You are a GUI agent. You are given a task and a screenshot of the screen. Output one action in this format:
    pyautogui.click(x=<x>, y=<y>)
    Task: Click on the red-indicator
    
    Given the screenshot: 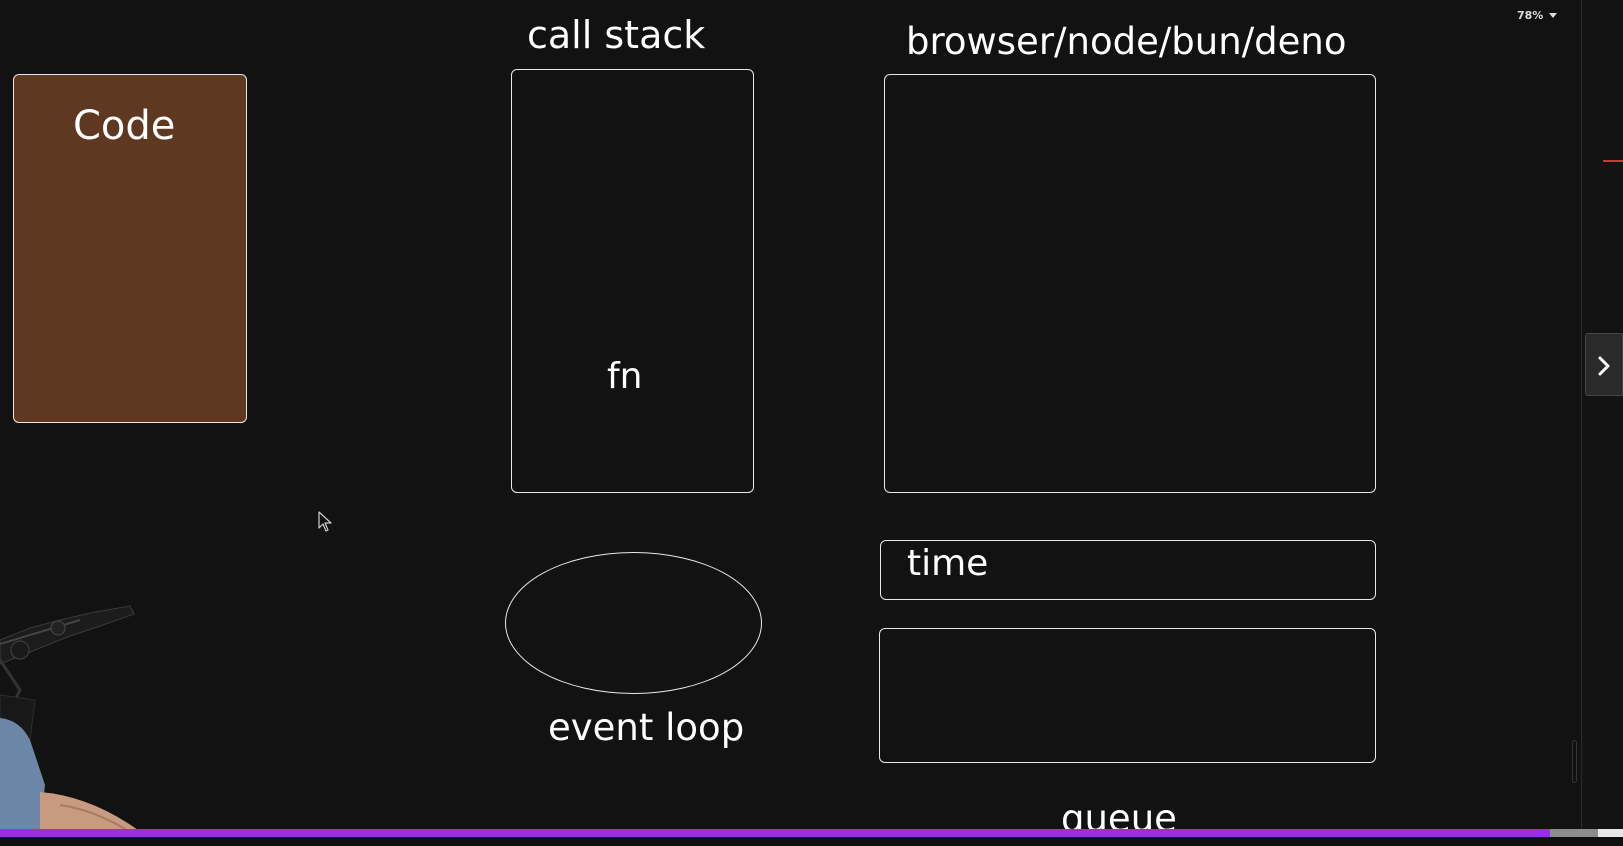 What is the action you would take?
    pyautogui.click(x=1613, y=161)
    